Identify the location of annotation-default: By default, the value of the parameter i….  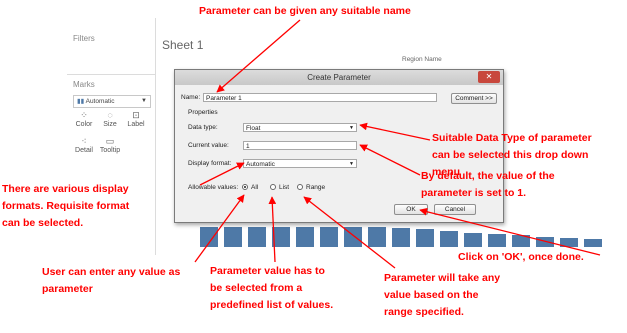
(488, 185).